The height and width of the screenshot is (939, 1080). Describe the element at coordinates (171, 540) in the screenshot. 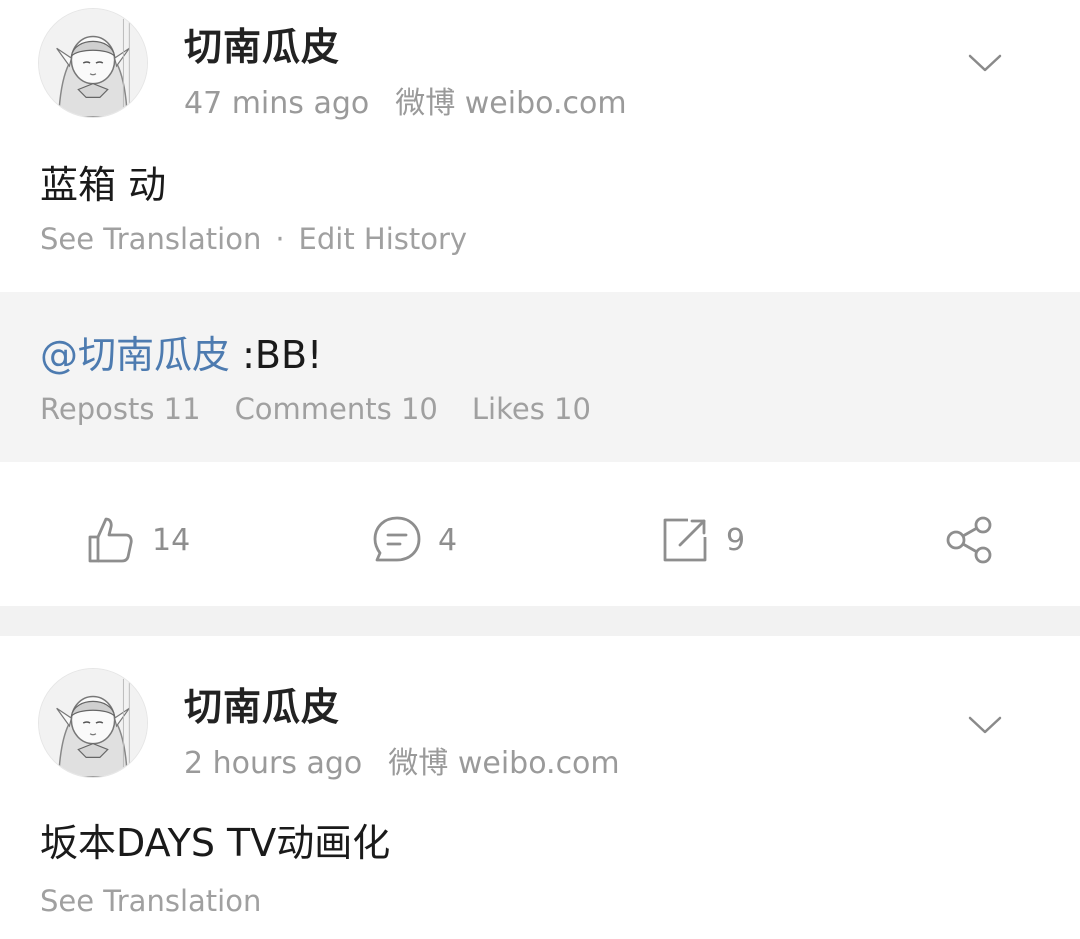

I see `like-count-label: 14` at that location.